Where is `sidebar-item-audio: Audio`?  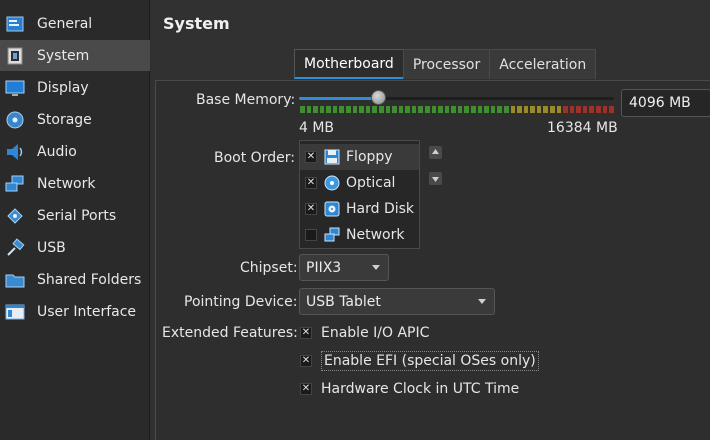
sidebar-item-audio: Audio is located at coordinates (75, 151).